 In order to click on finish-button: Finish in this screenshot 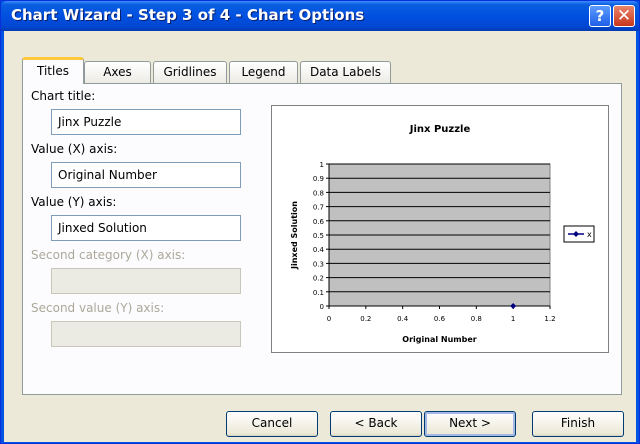, I will do `click(578, 424)`.